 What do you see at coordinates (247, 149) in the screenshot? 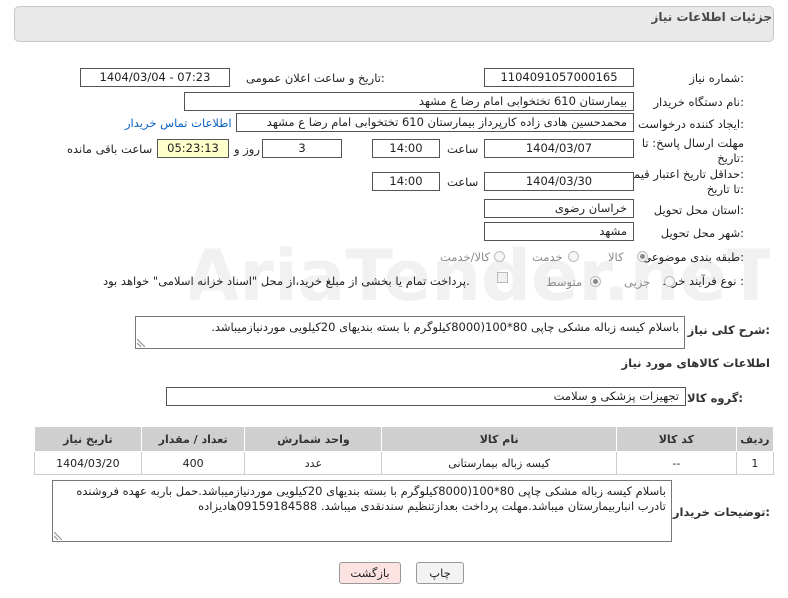
I see `days-label: روز و` at bounding box center [247, 149].